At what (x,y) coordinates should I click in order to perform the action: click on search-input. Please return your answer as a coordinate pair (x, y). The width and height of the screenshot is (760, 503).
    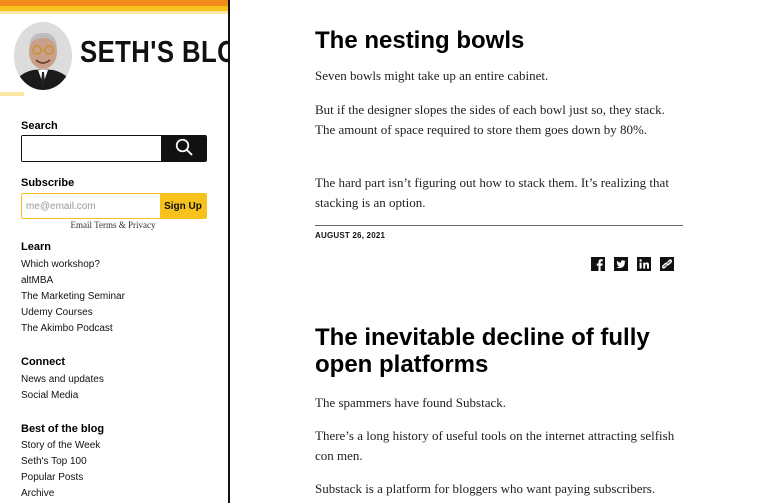
    Looking at the image, I should click on (91, 148).